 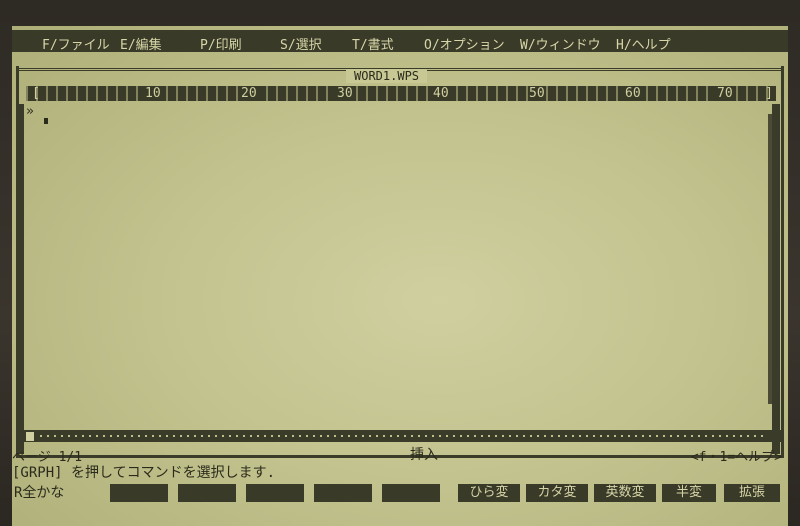 What do you see at coordinates (557, 493) in the screenshot?
I see `function-key-katakana: カタ変` at bounding box center [557, 493].